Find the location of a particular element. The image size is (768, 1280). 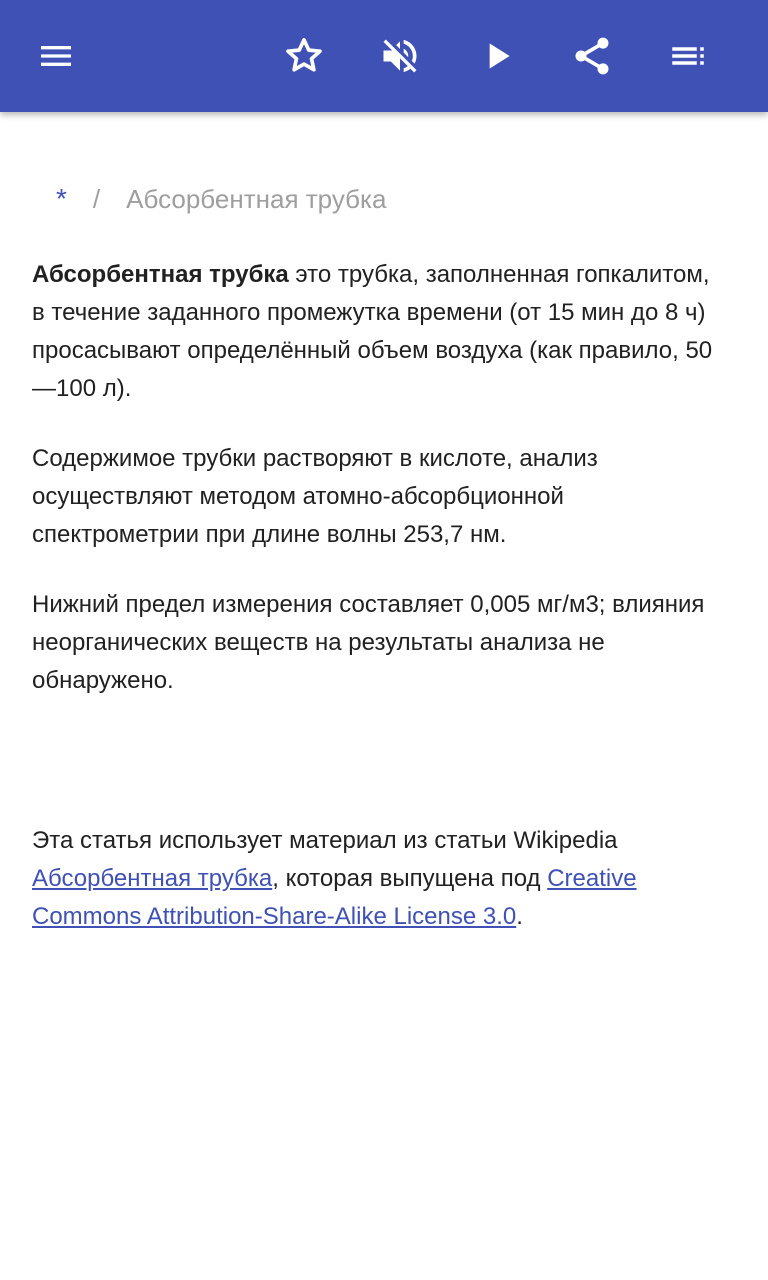

menu-button is located at coordinates (56, 56).